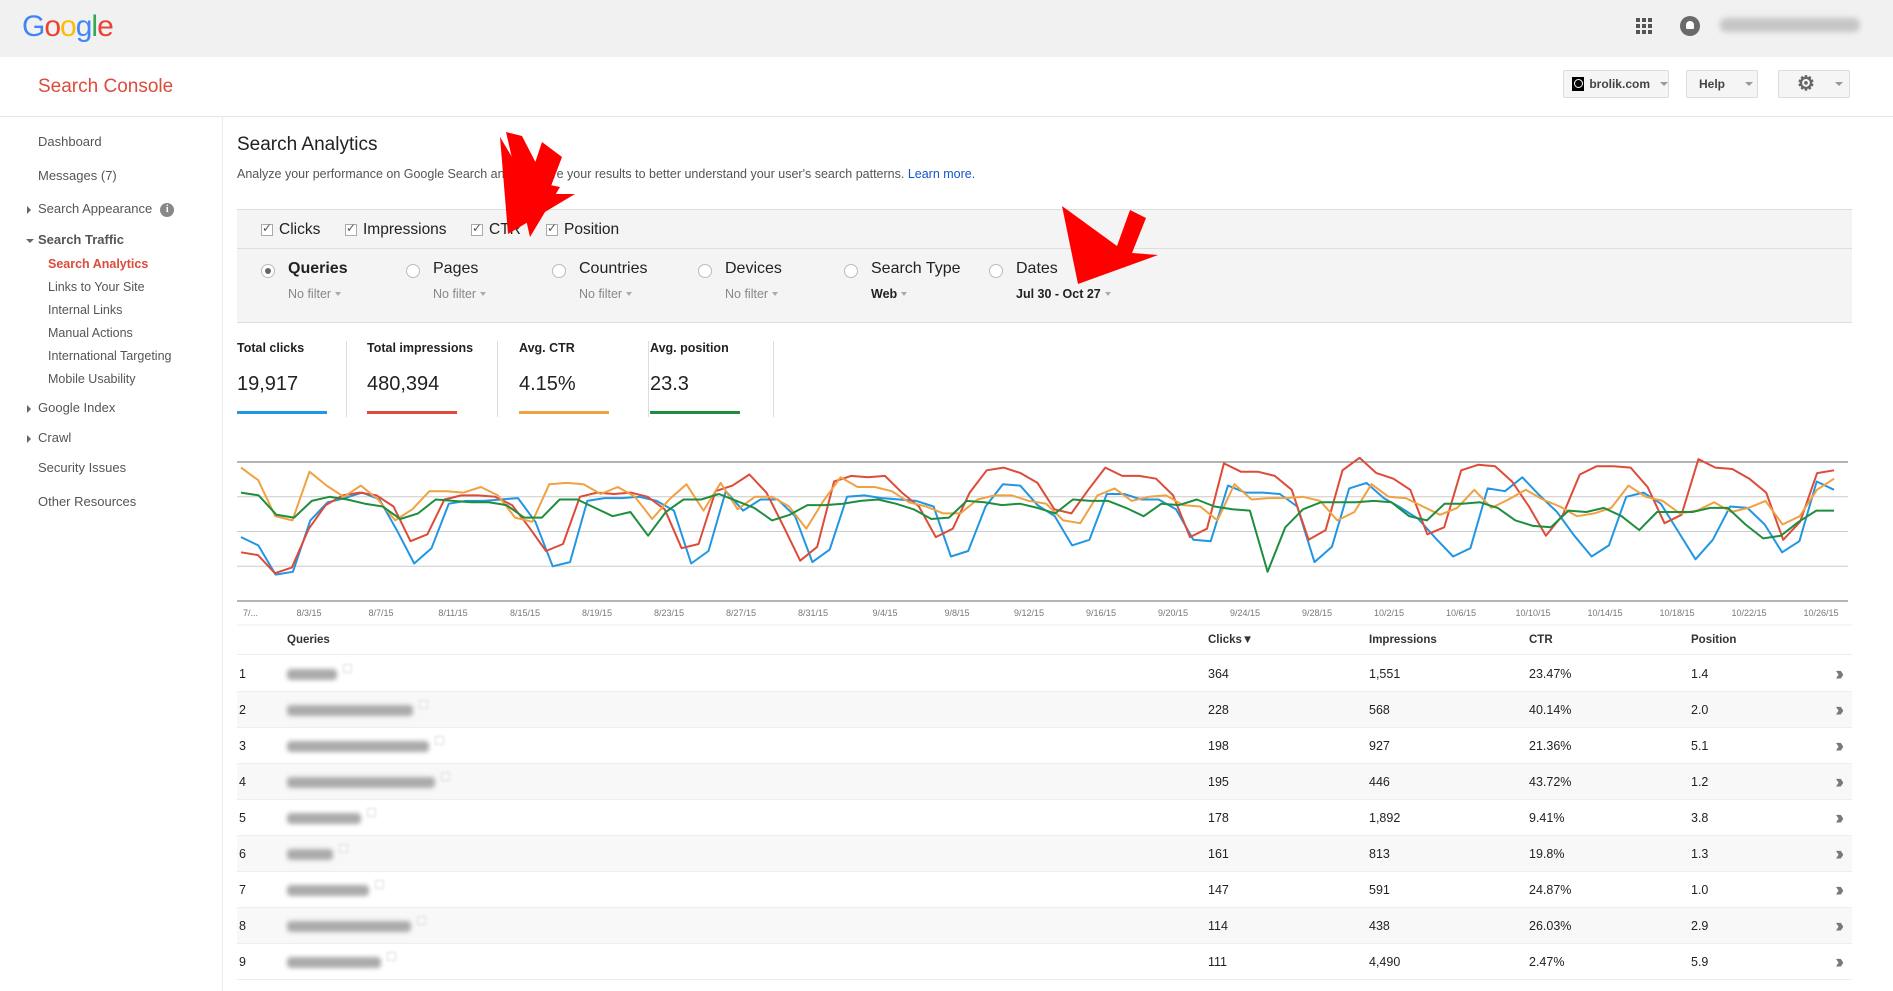 Image resolution: width=1893 pixels, height=991 pixels. I want to click on devices-filter-dropdown: No filter, so click(752, 294).